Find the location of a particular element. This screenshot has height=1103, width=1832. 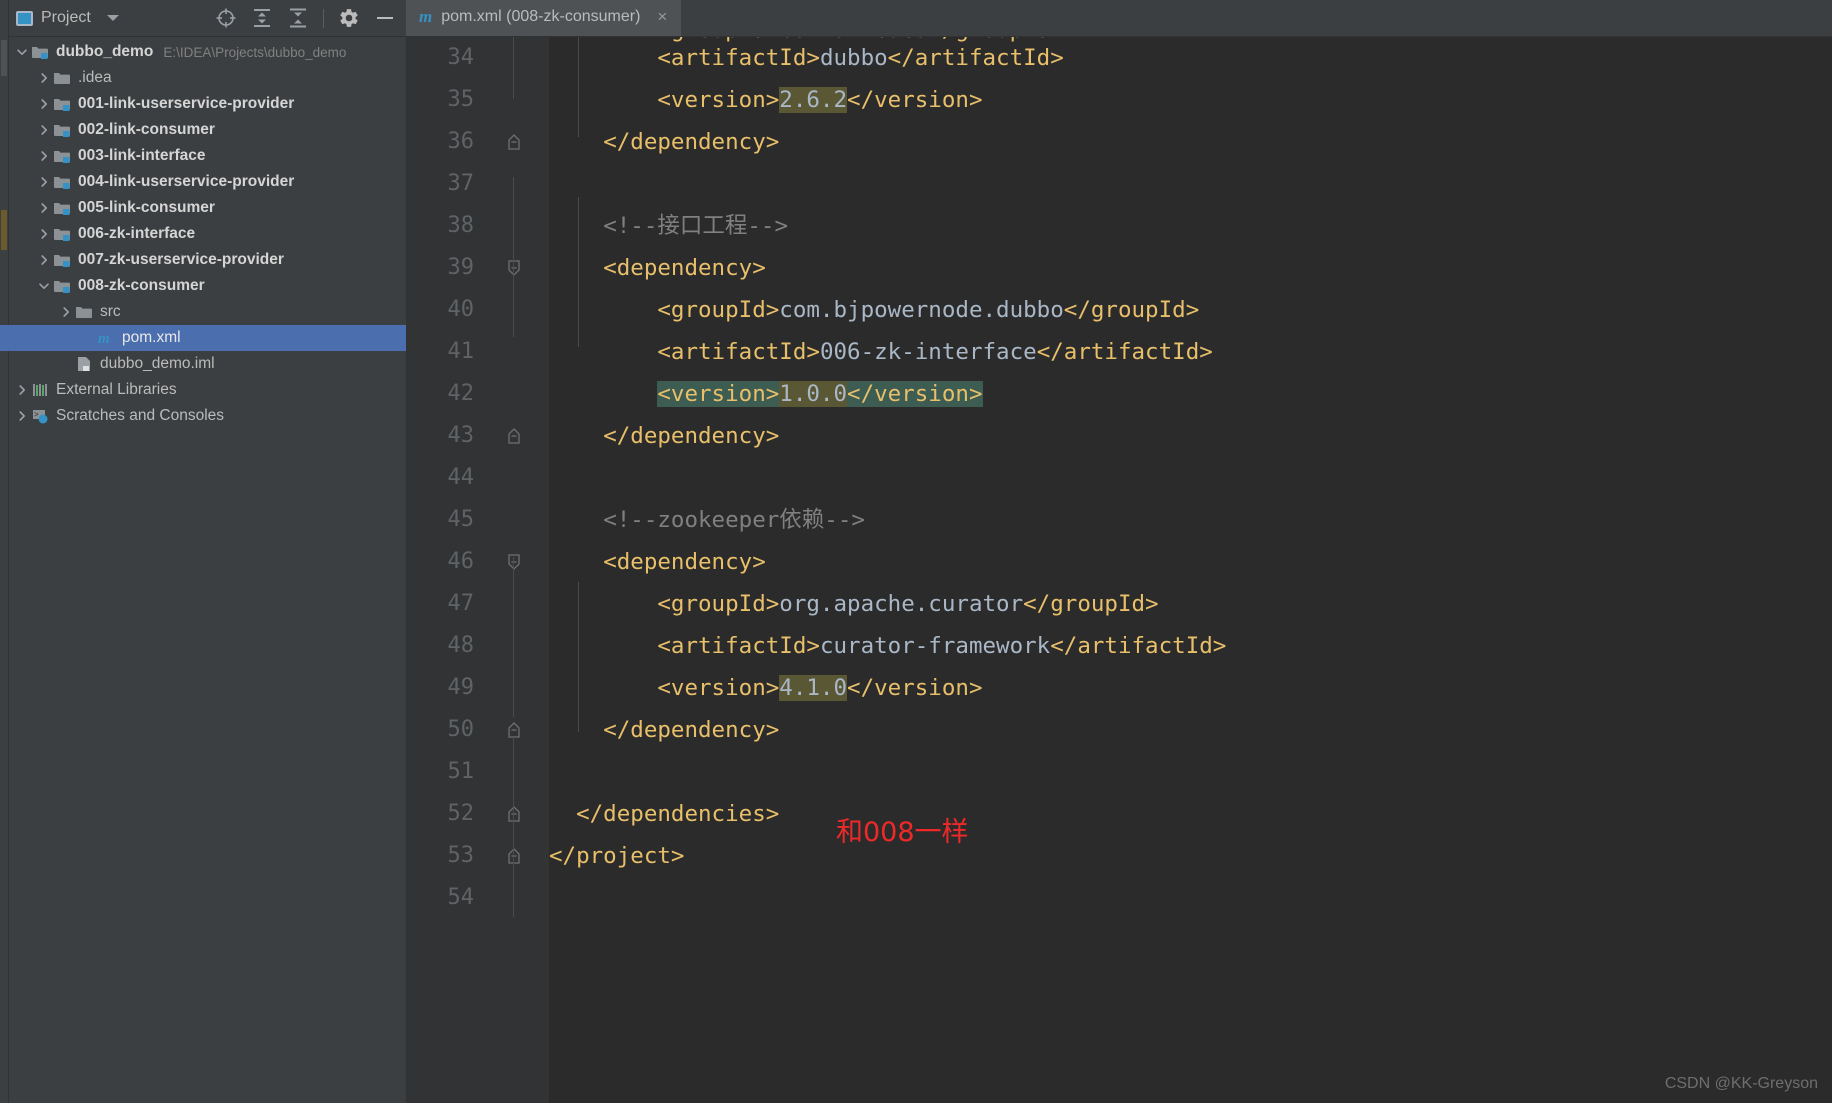

tree-item-dubbo-demo: dubbo_demo E:\IDEA\Projects\dubbo_demo is located at coordinates (203, 52).